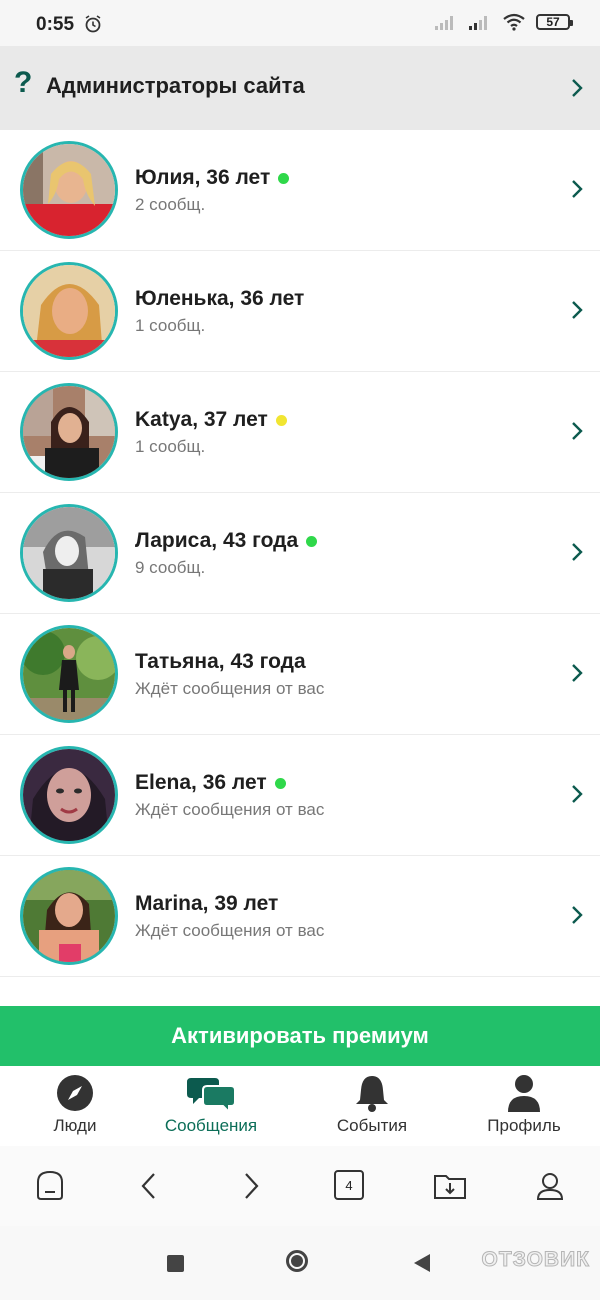 This screenshot has height=1300, width=600. I want to click on question-icon: ?, so click(23, 82).